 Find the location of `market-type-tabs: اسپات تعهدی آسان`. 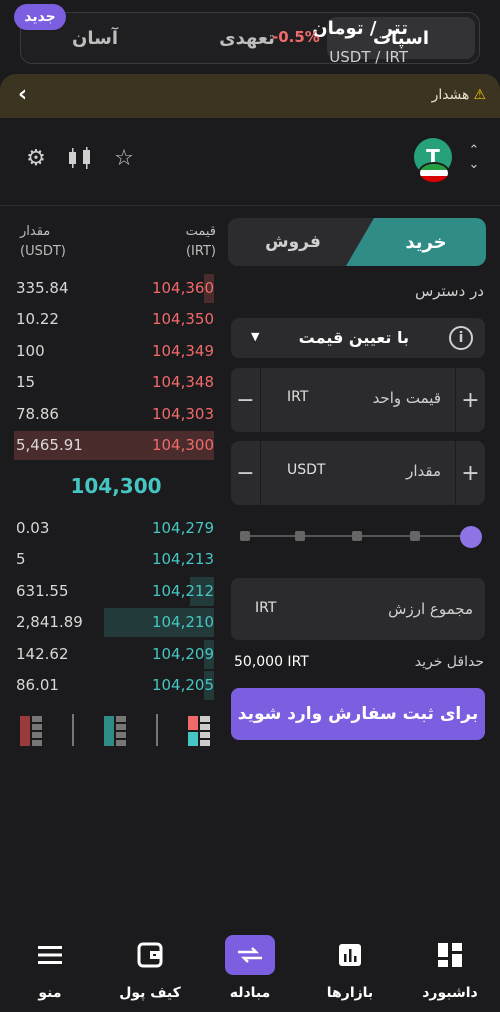

market-type-tabs: اسپات تعهدی آسان is located at coordinates (250, 38).